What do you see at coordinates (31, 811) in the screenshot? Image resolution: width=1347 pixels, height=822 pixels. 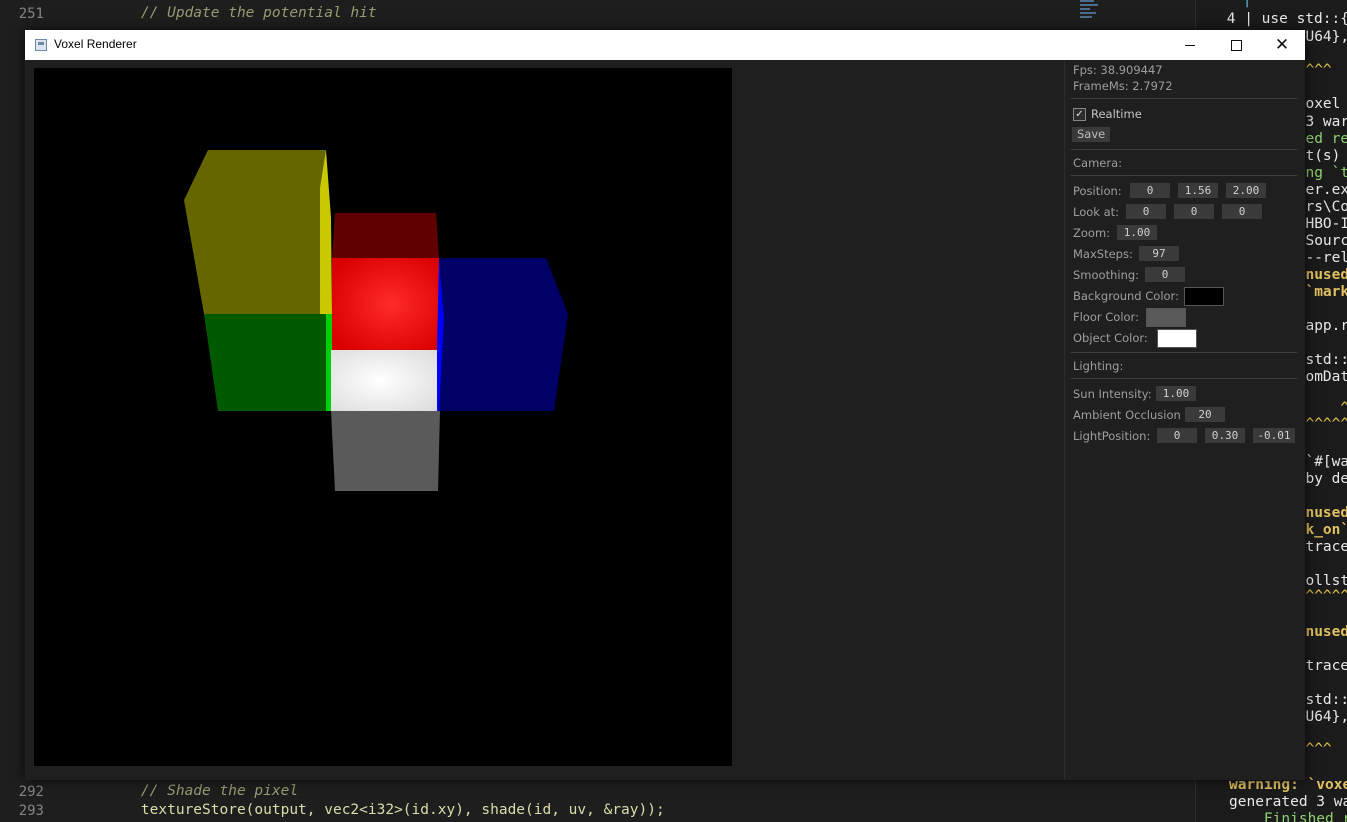 I see `line-number: 293` at bounding box center [31, 811].